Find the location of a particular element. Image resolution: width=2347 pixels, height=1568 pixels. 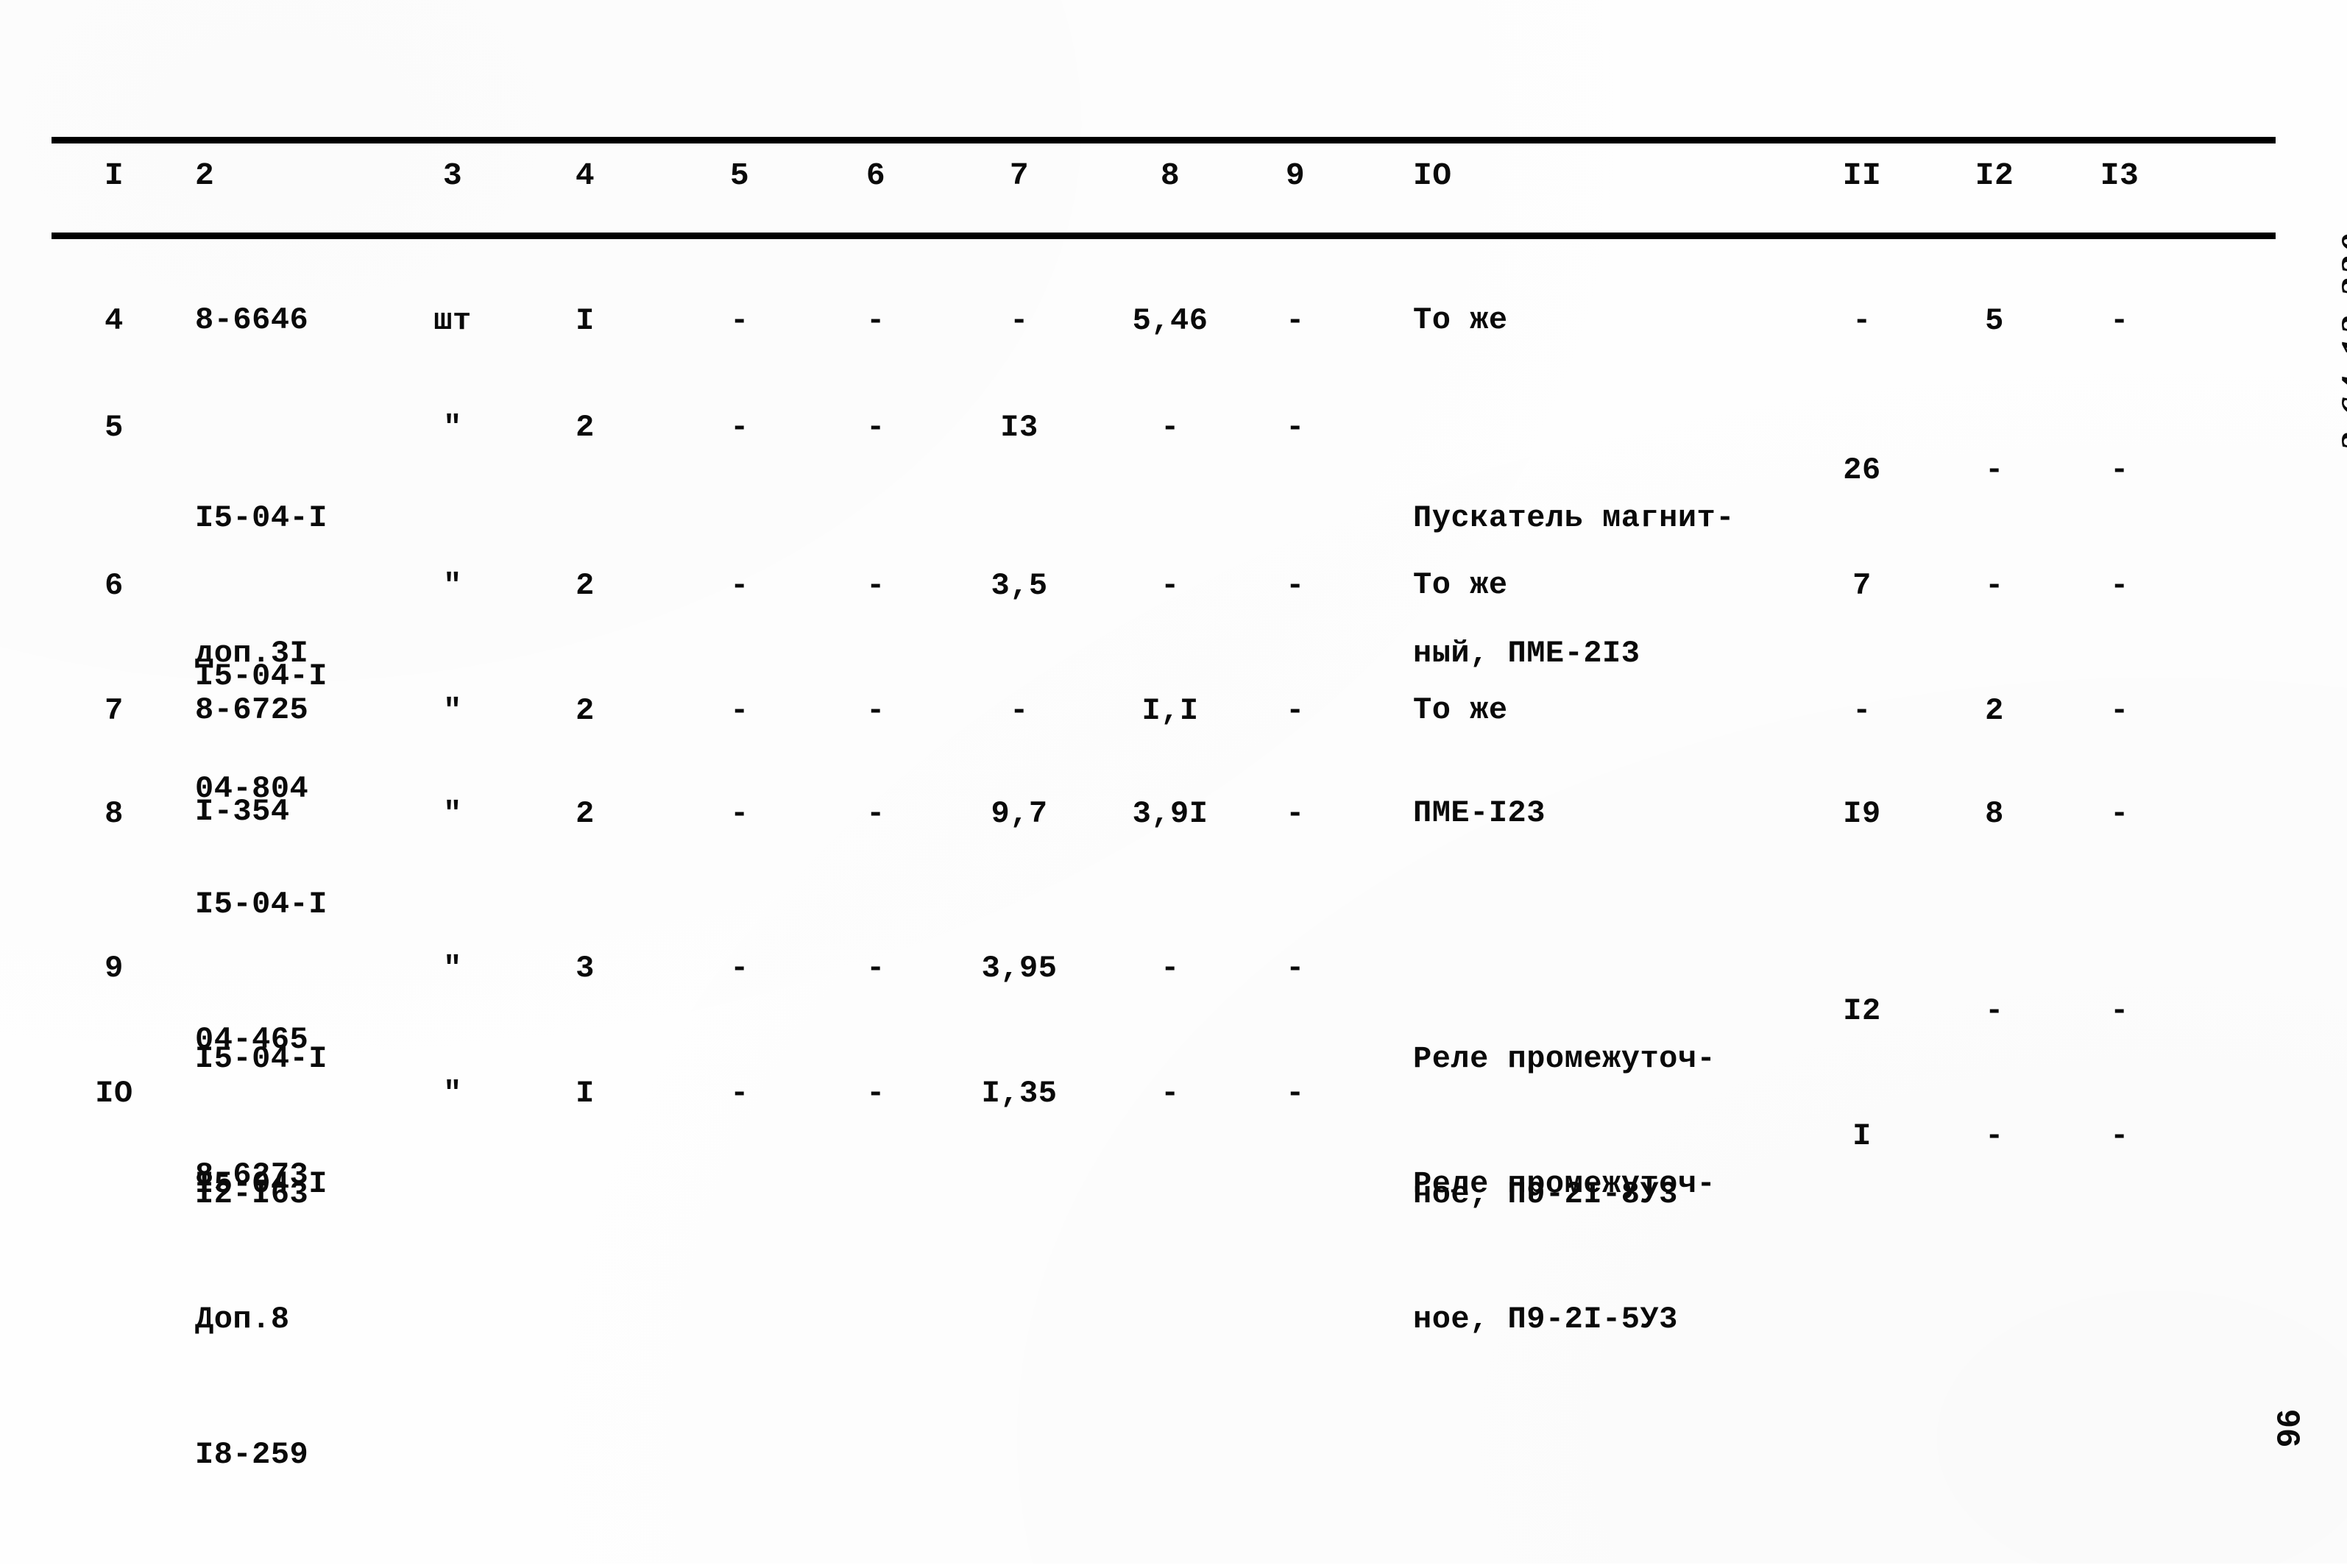

column-header-9: 9 is located at coordinates (1295, 175).